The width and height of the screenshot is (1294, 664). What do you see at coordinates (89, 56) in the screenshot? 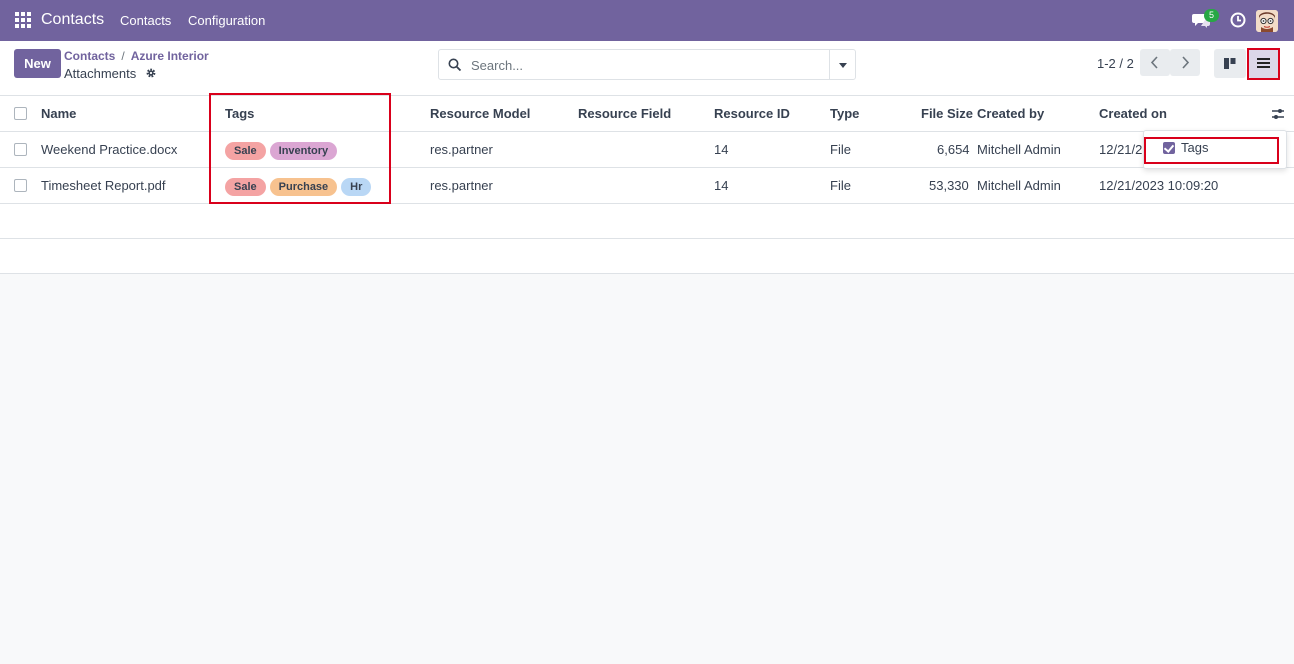
I see `breadcrumb-contacts: Contacts` at bounding box center [89, 56].